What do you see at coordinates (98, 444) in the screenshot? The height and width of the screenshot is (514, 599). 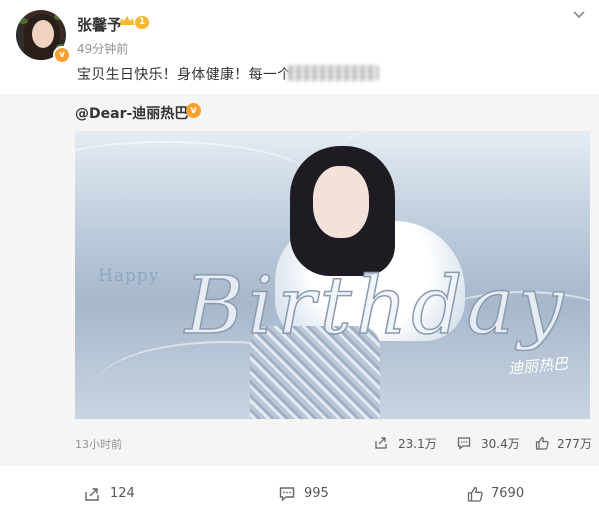 I see `repost-time: 13小时前` at bounding box center [98, 444].